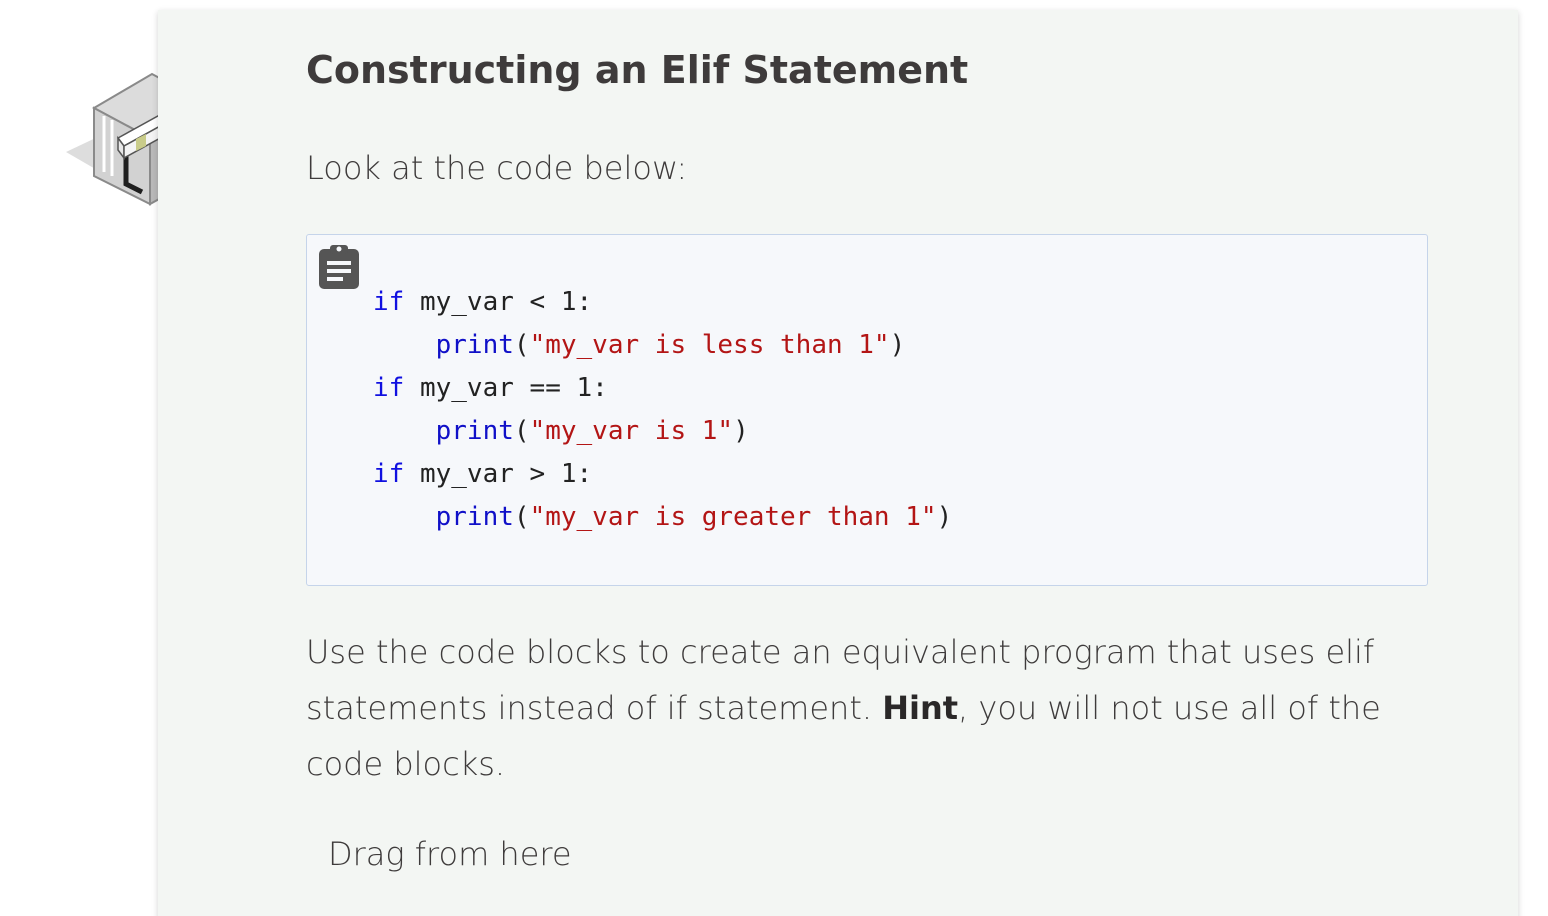 This screenshot has width=1548, height=916. Describe the element at coordinates (498, 474) in the screenshot. I see `code-text-segment: my_var > 1:` at that location.